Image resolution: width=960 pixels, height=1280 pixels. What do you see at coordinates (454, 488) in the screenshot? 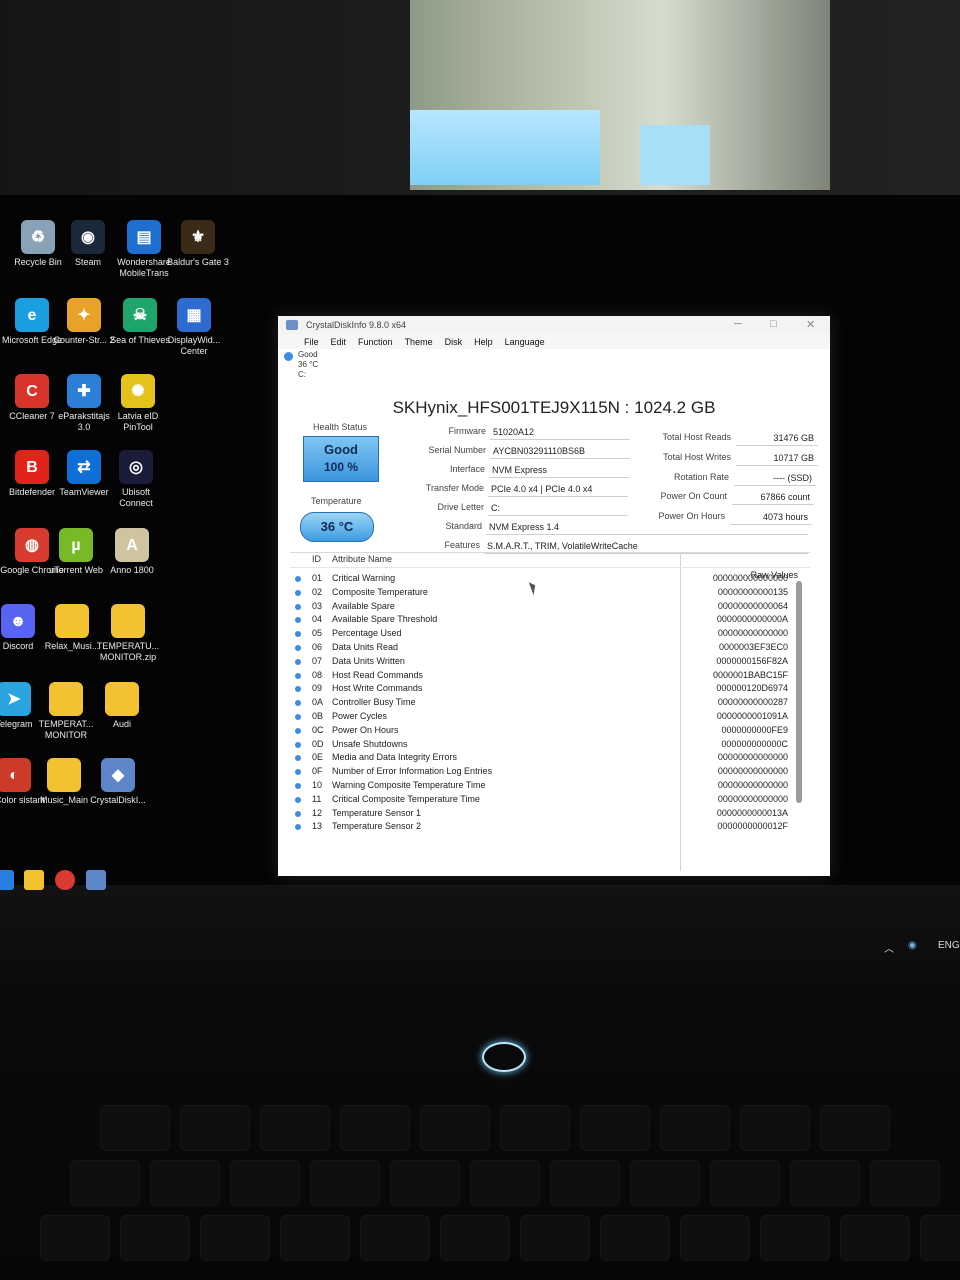
I see `transfer-mode-label: Transfer Mode` at bounding box center [454, 488].